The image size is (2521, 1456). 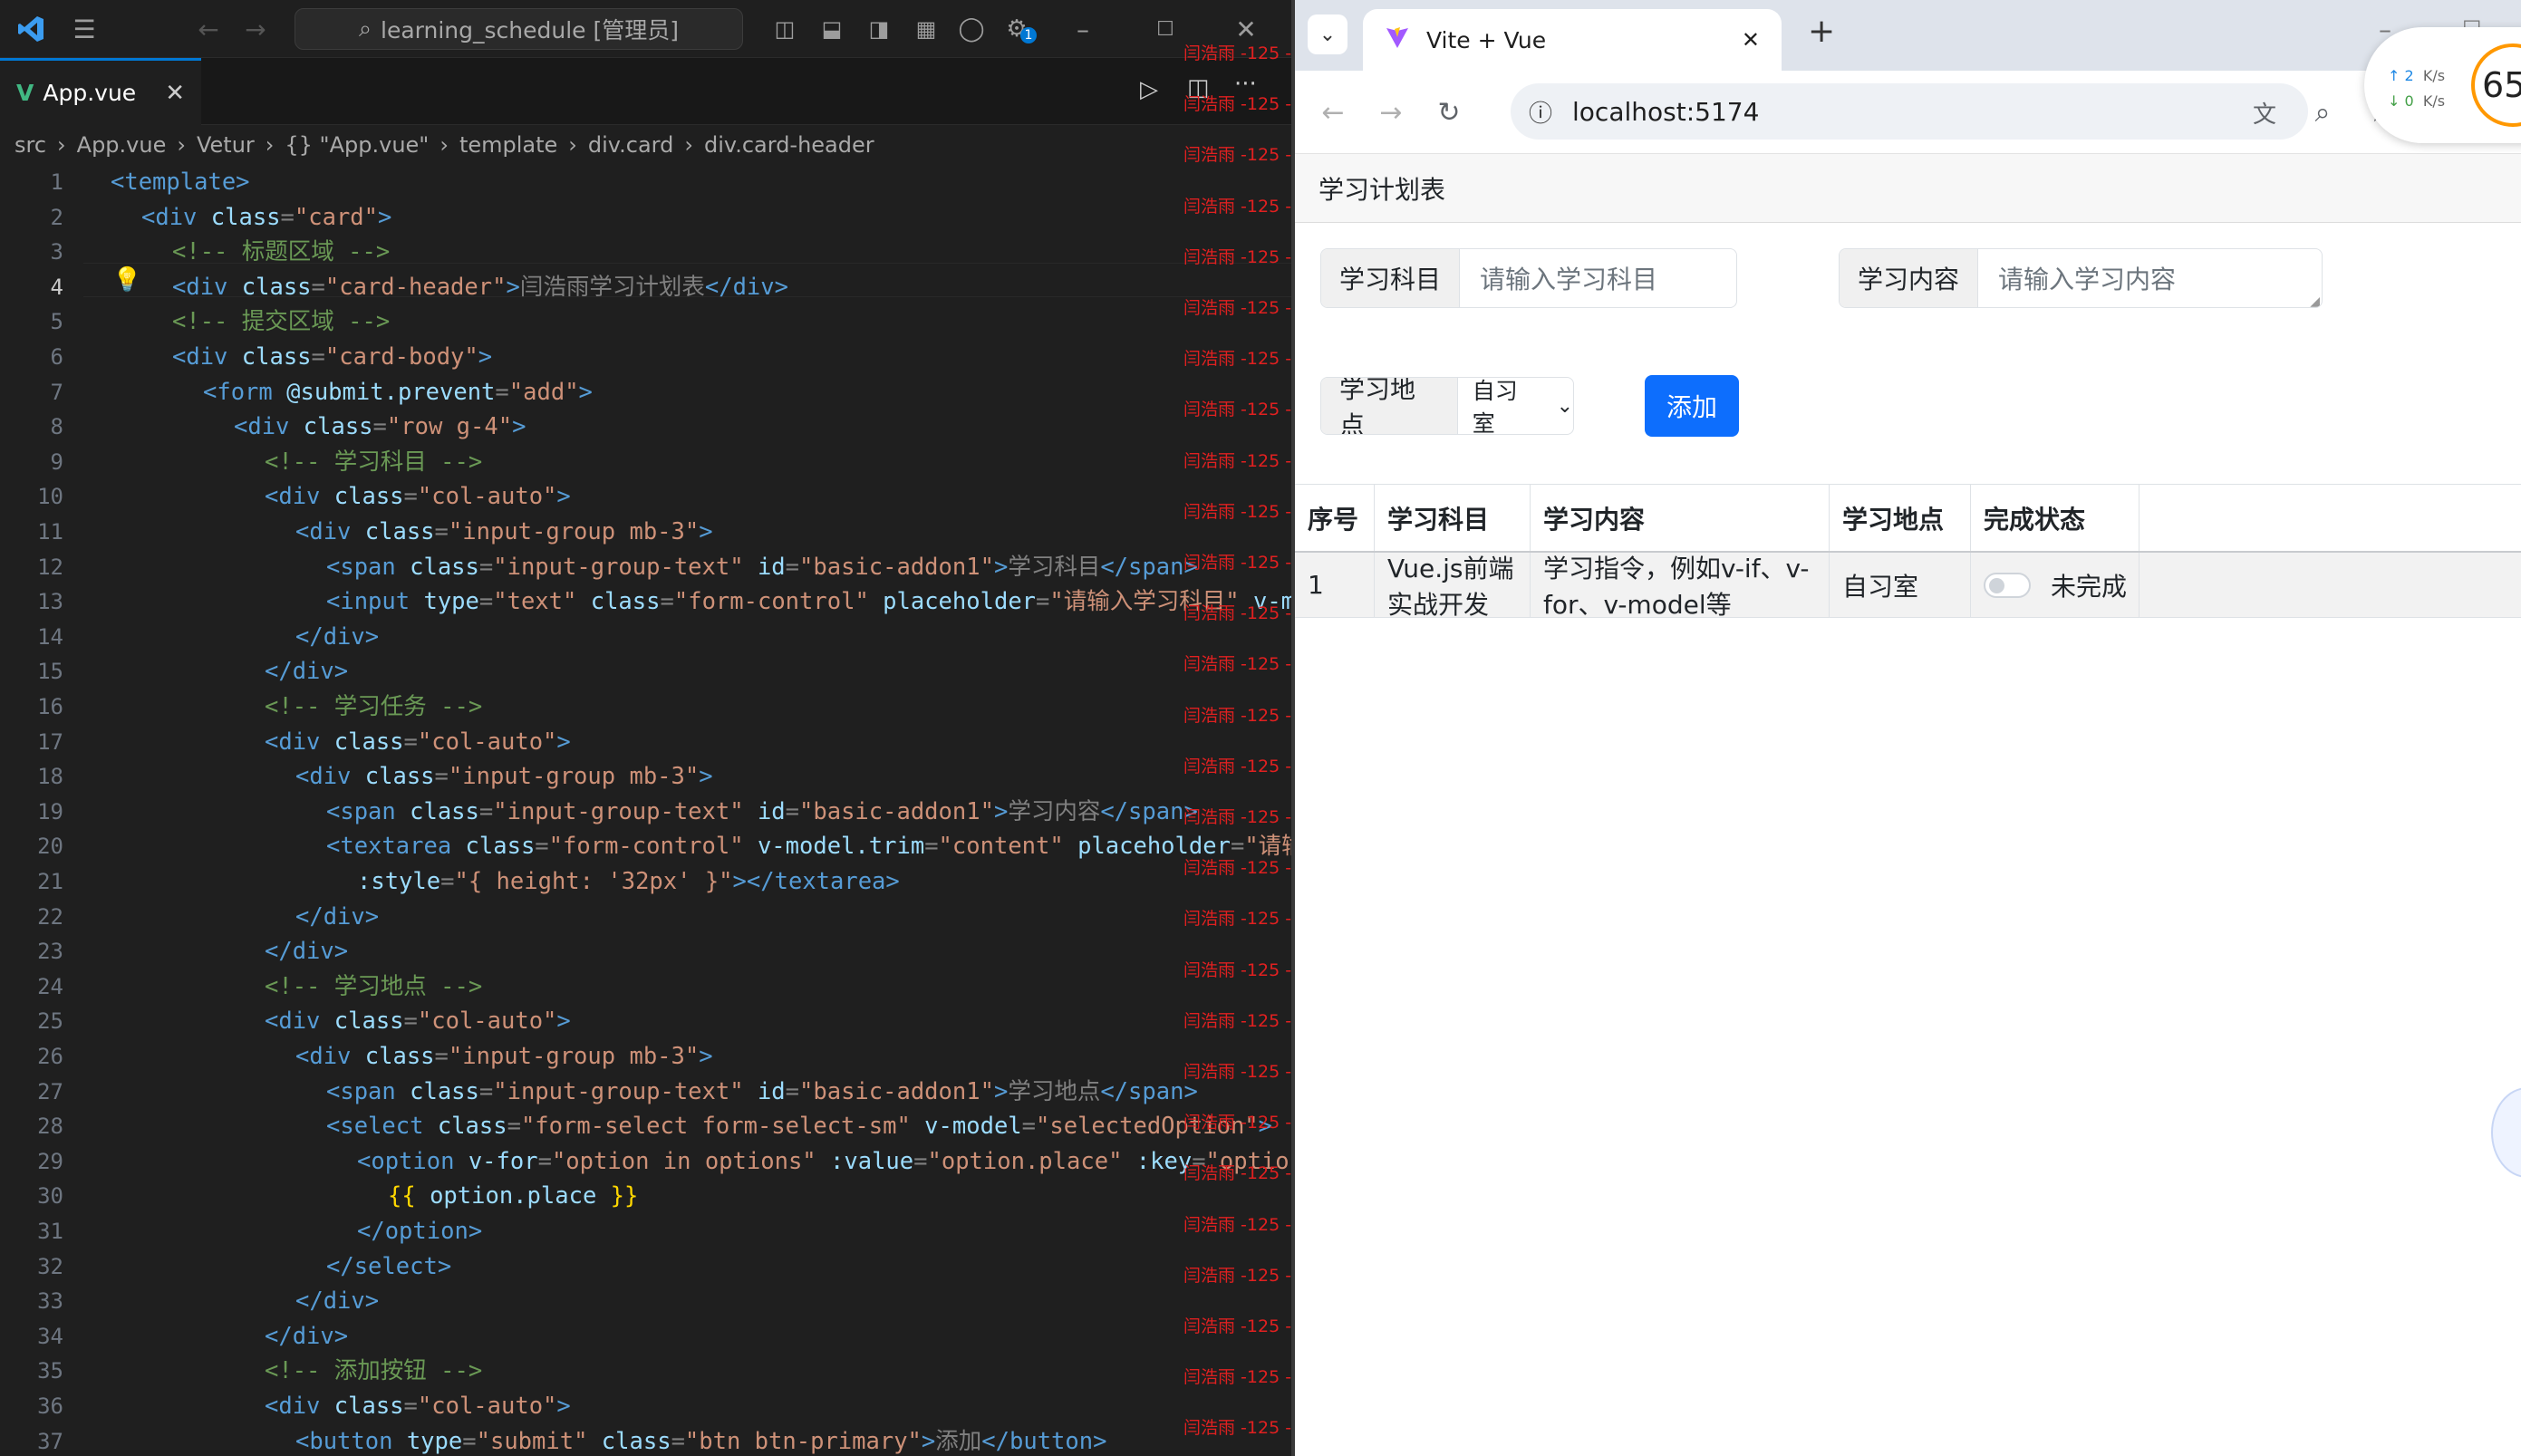 What do you see at coordinates (57, 427) in the screenshot?
I see `line-number: 8` at bounding box center [57, 427].